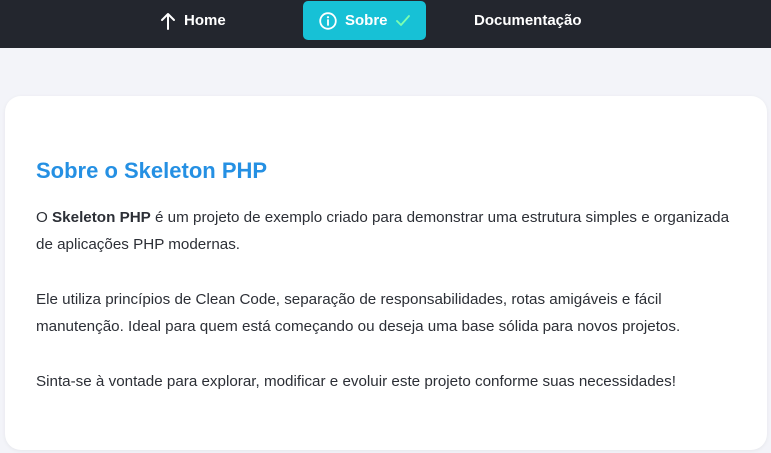 This screenshot has width=771, height=453. What do you see at coordinates (205, 20) in the screenshot?
I see `nav-home-label: Home` at bounding box center [205, 20].